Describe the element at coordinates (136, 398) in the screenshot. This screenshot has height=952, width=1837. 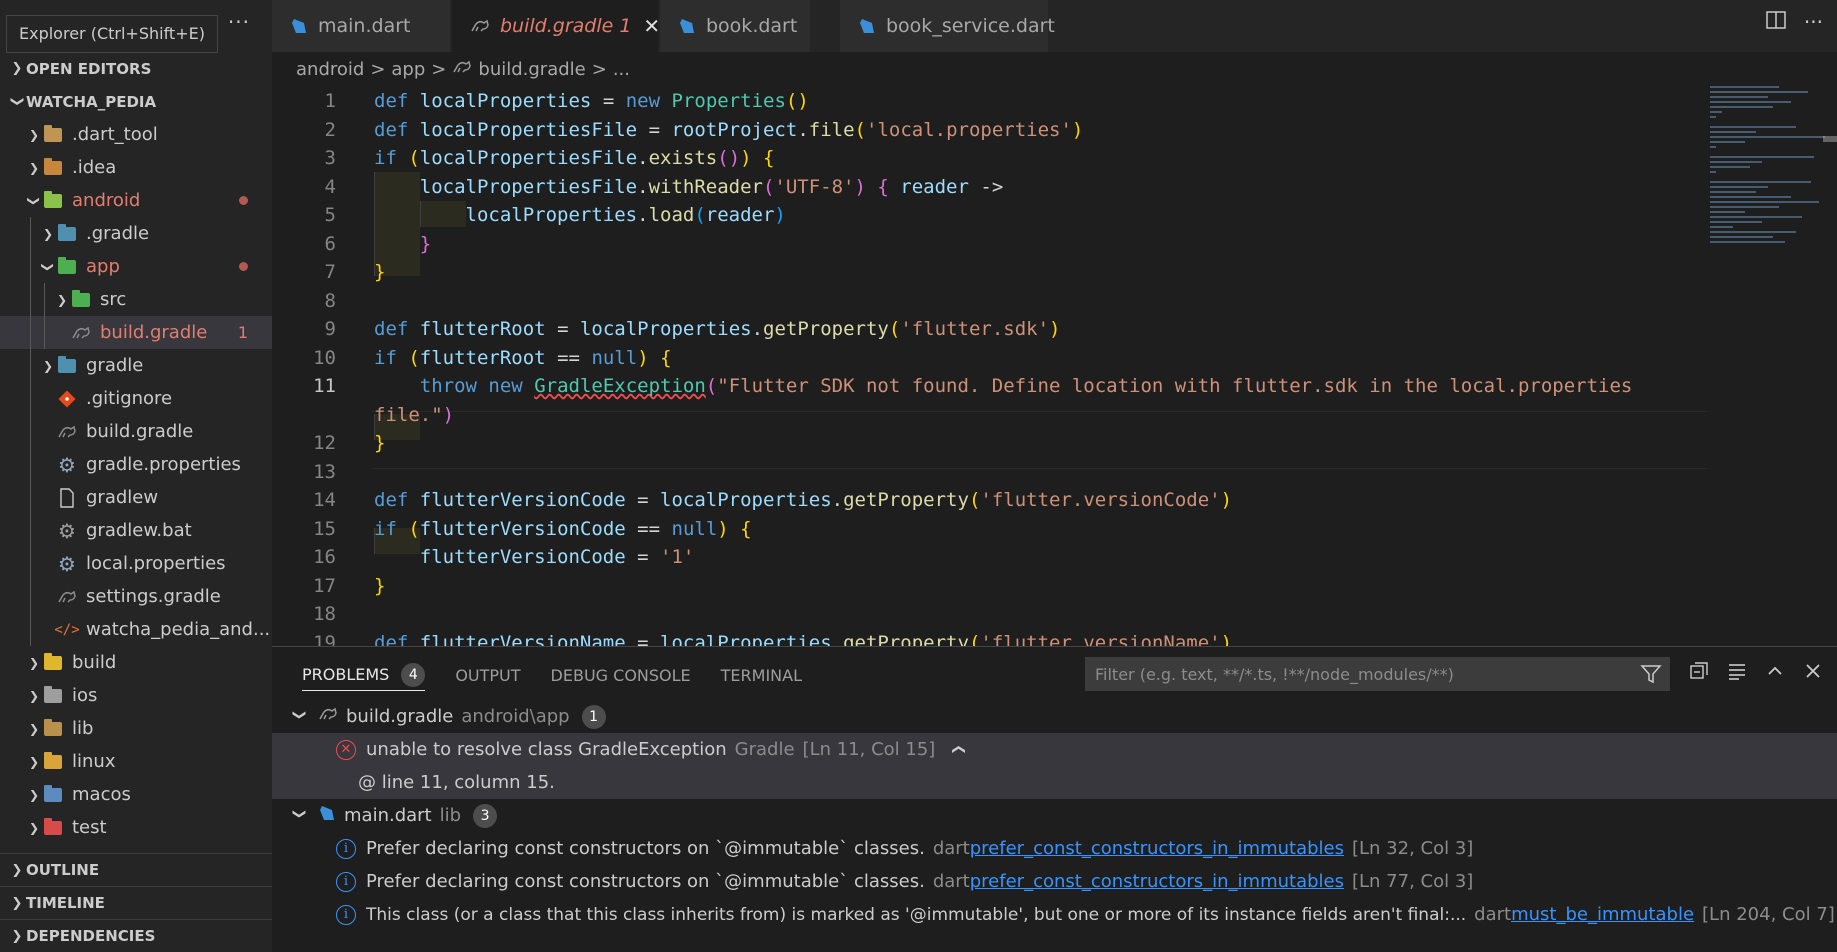
I see `tree-item-gitignore: .gitignore` at that location.